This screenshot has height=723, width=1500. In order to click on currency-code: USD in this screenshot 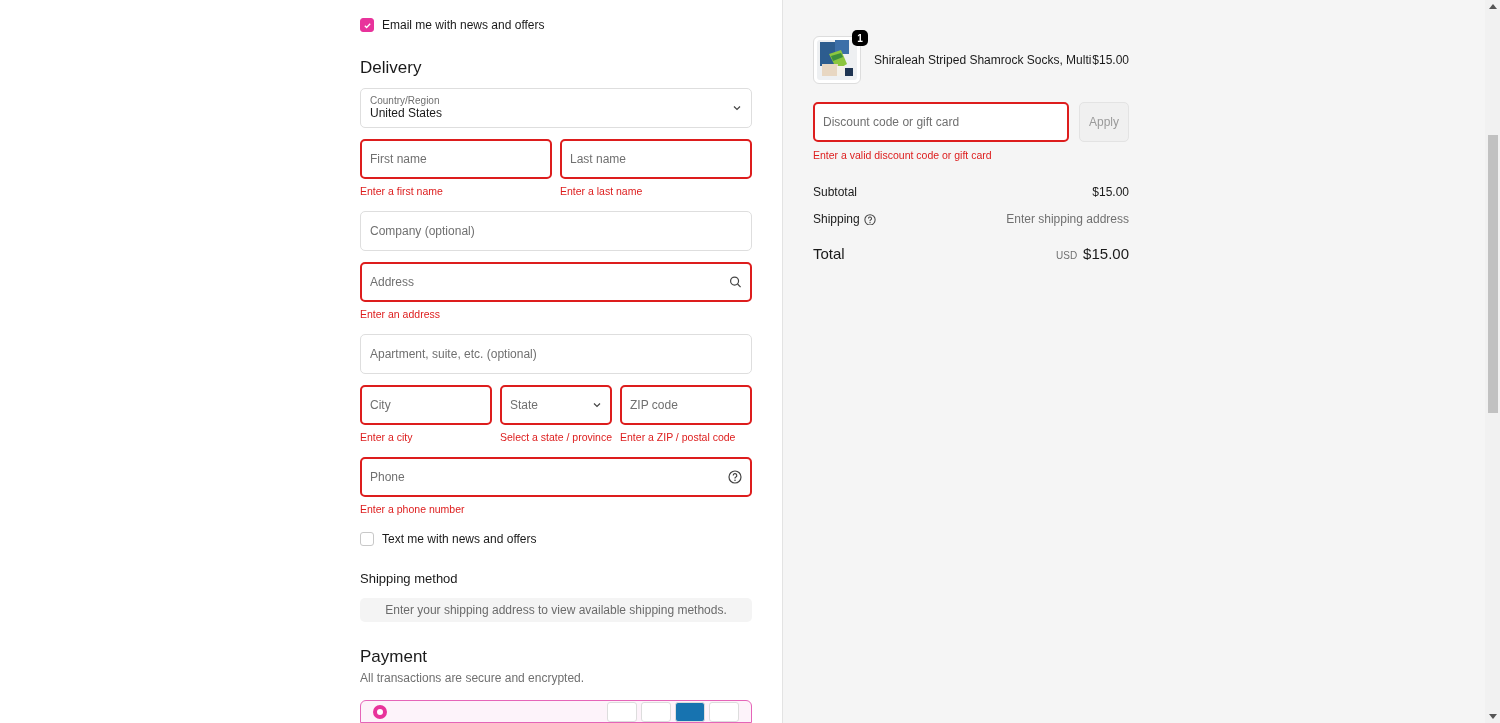, I will do `click(1067, 255)`.